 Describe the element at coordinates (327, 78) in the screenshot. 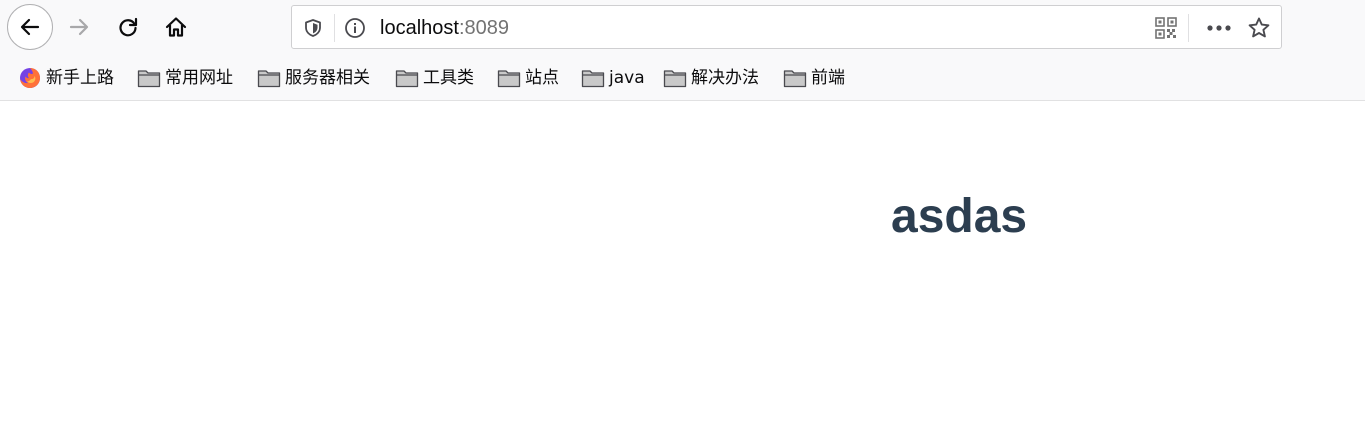

I see `bookmark-label: 服务器相关` at that location.